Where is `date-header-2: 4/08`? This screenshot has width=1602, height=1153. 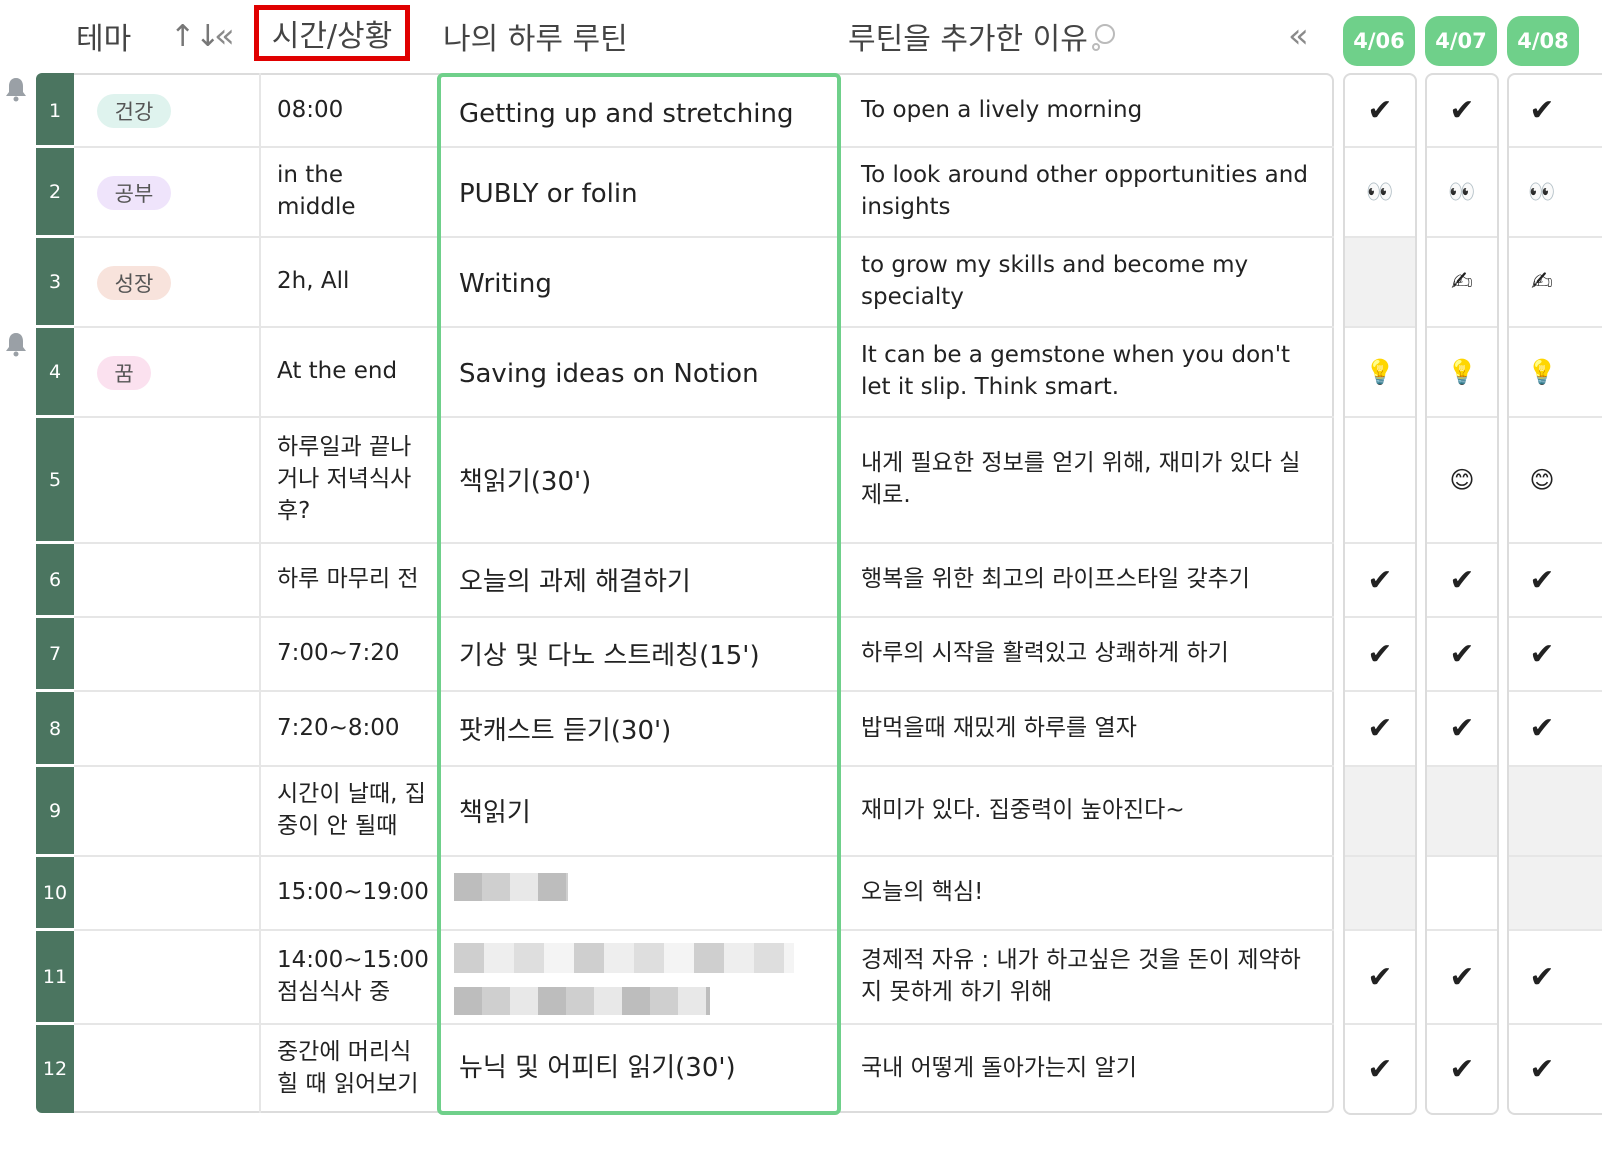
date-header-2: 4/08 is located at coordinates (1543, 41).